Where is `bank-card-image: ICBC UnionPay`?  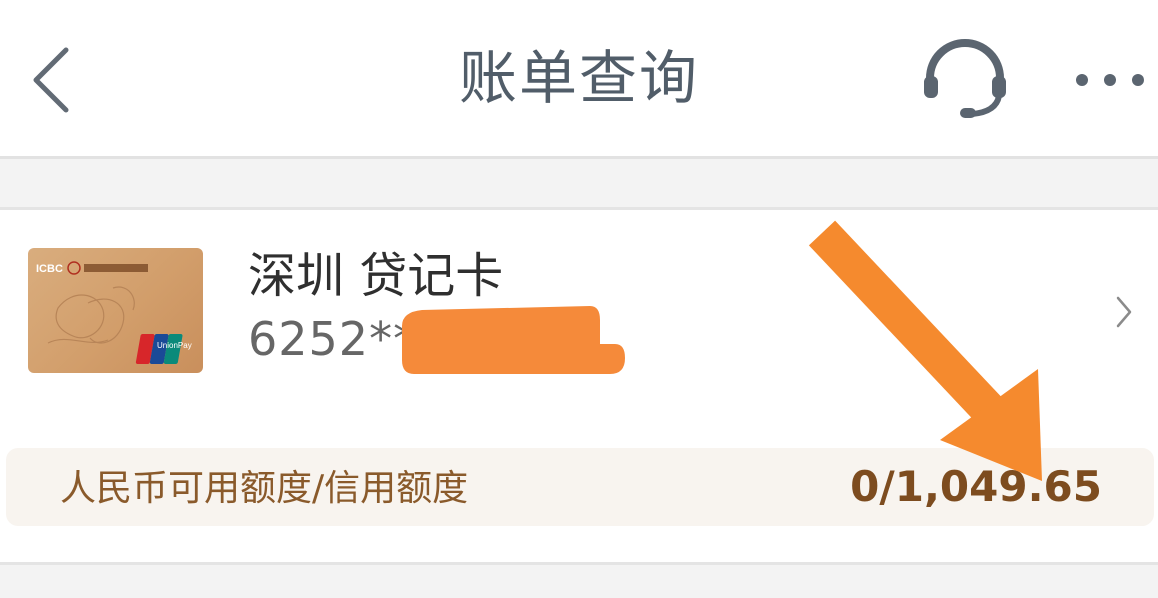
bank-card-image: ICBC UnionPay is located at coordinates (115, 310).